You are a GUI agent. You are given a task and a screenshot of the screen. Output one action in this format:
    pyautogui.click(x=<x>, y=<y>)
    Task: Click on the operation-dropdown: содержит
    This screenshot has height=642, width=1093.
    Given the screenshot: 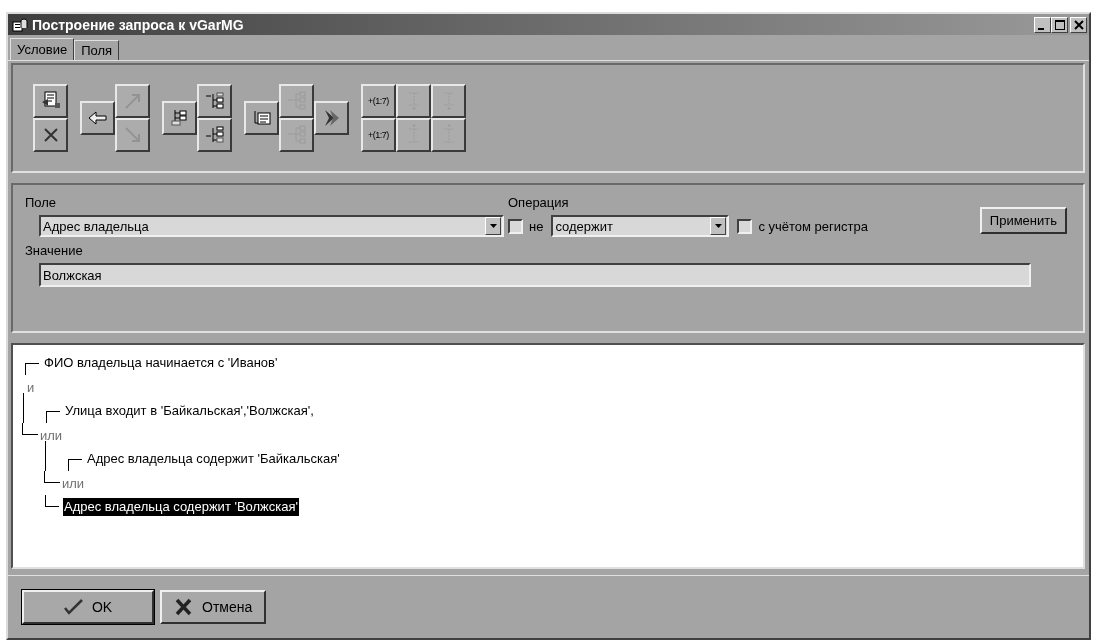 What is the action you would take?
    pyautogui.click(x=640, y=226)
    